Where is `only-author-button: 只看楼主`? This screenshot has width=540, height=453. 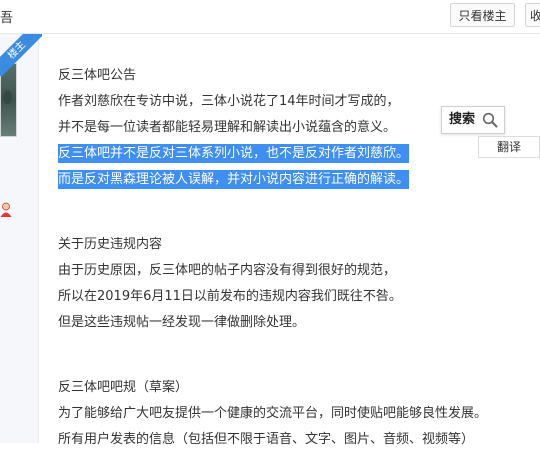 only-author-button: 只看楼主 is located at coordinates (482, 15).